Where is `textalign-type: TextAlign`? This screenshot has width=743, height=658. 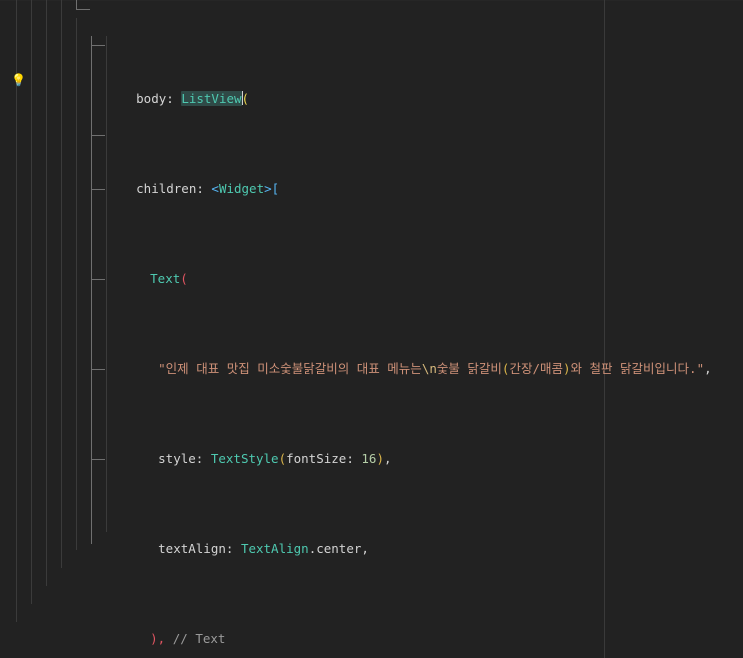
textalign-type: TextAlign is located at coordinates (274, 548).